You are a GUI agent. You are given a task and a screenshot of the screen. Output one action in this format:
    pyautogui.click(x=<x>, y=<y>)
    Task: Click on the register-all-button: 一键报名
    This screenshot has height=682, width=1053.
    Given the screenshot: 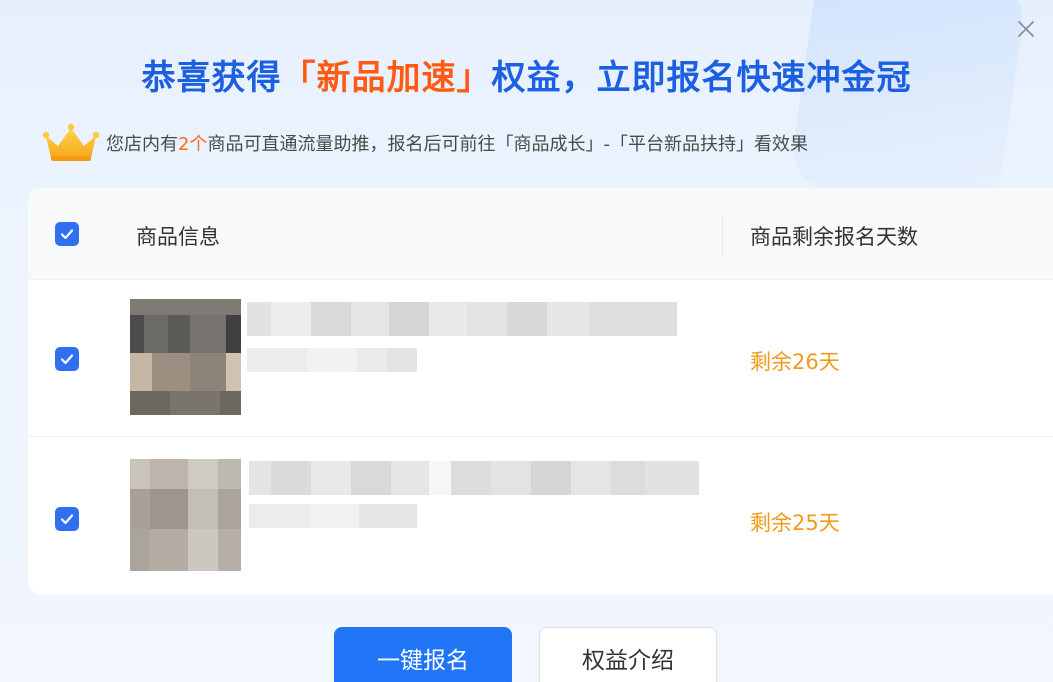 What is the action you would take?
    pyautogui.click(x=423, y=654)
    